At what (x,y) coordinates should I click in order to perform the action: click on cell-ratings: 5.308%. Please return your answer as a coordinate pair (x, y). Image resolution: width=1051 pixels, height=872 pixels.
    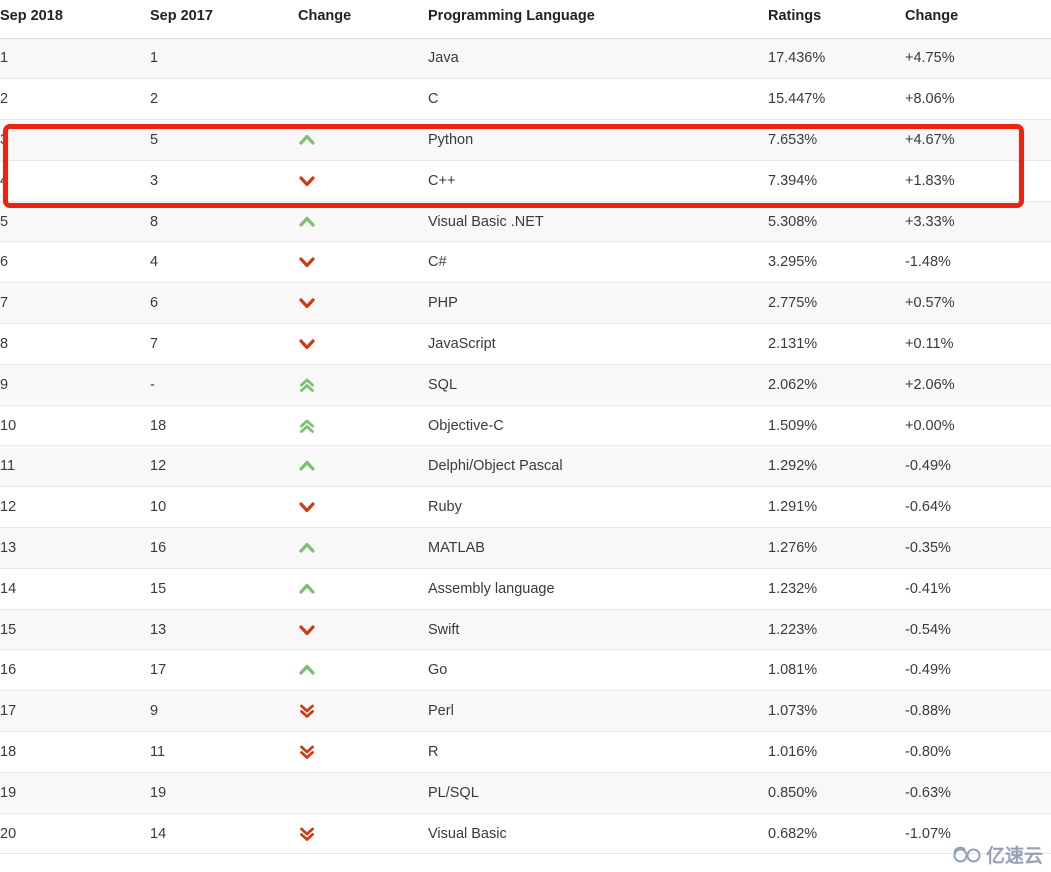
    Looking at the image, I should click on (836, 222).